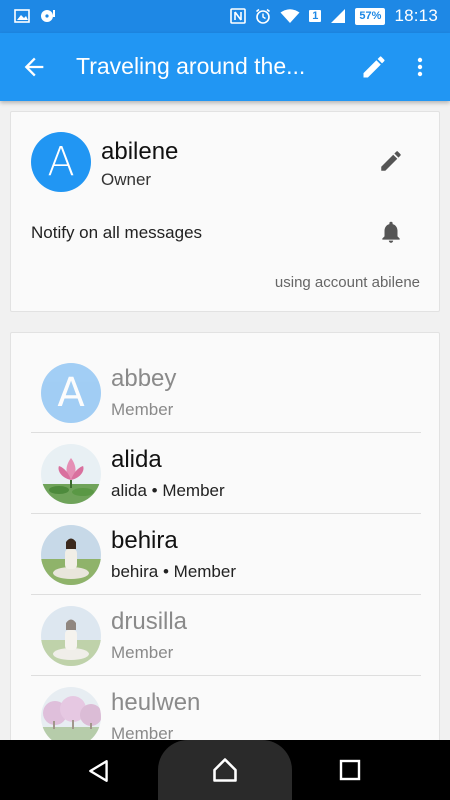  I want to click on list-item: alida alida • Member, so click(226, 474).